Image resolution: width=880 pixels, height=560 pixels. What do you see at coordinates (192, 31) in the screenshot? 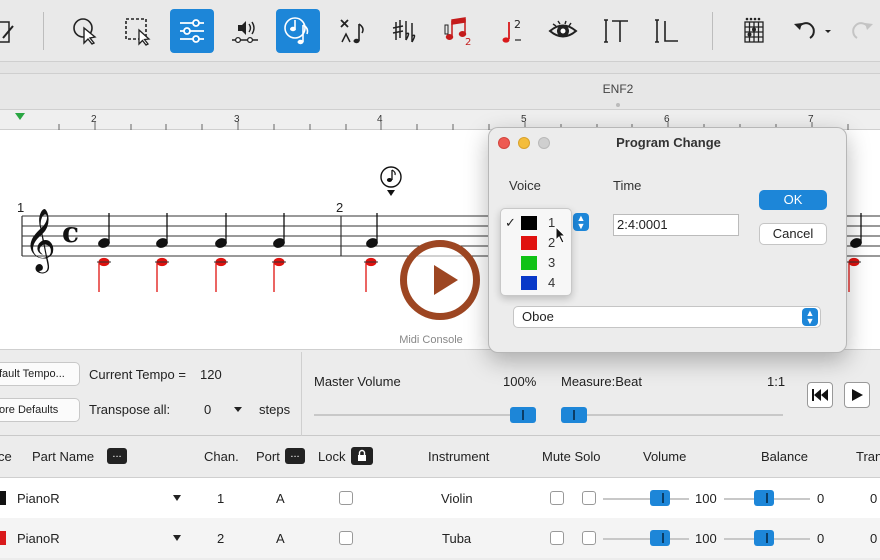
I see `mixer-tool-button` at bounding box center [192, 31].